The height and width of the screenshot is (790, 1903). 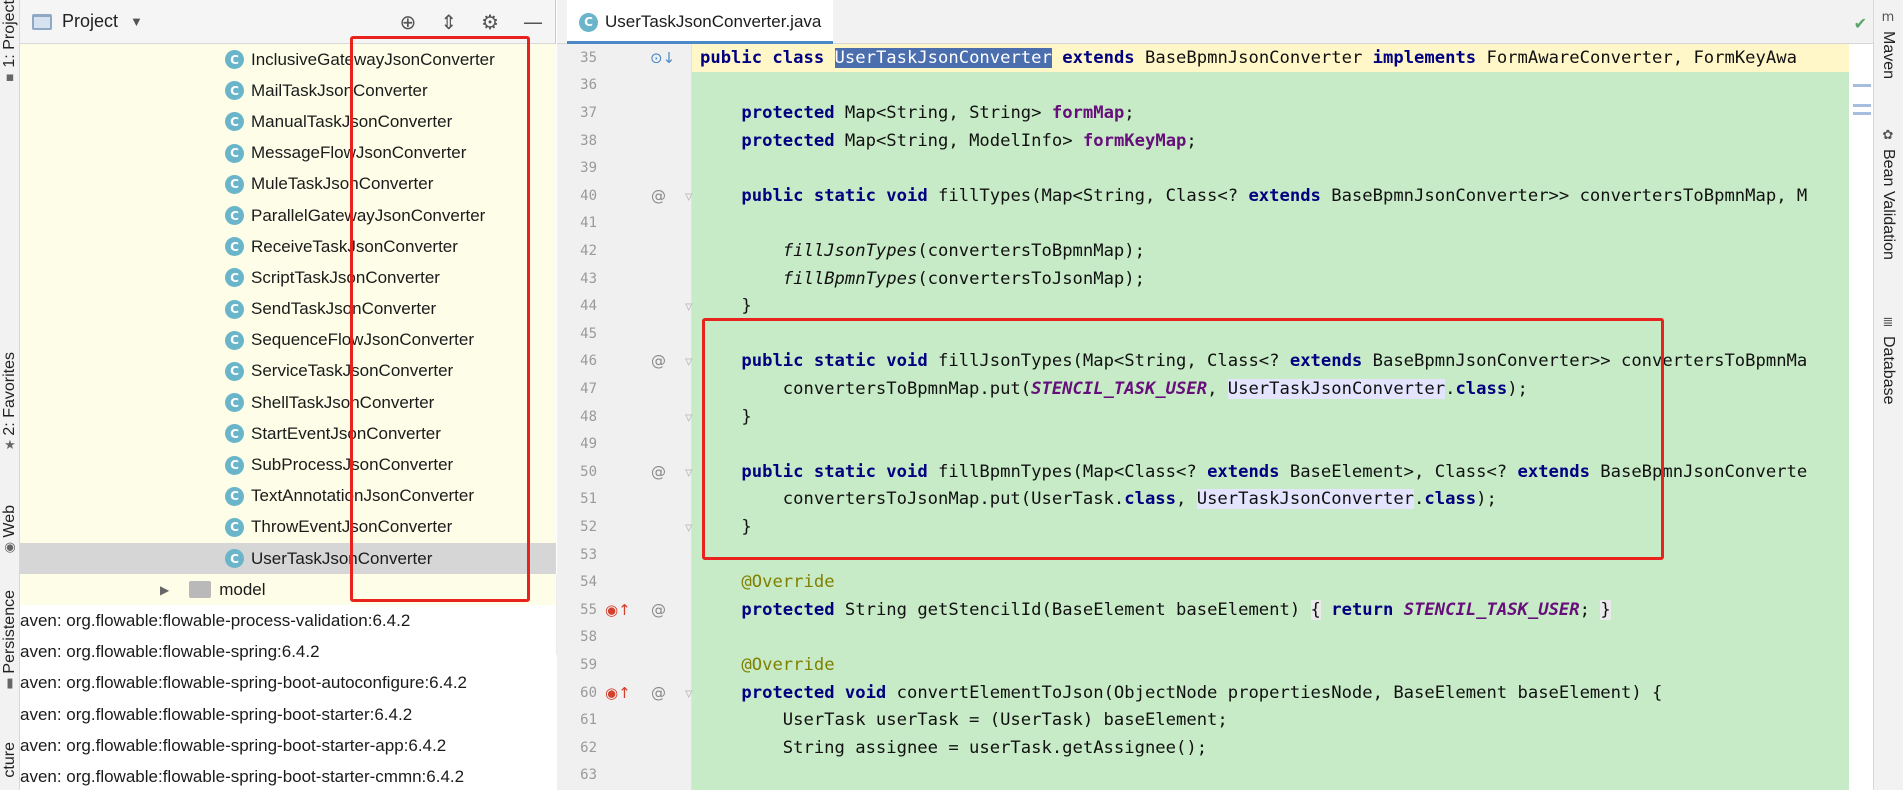 What do you see at coordinates (700, 22) in the screenshot?
I see `tab-usertaskjsonconverter: C UserTaskJsonConverter.java` at bounding box center [700, 22].